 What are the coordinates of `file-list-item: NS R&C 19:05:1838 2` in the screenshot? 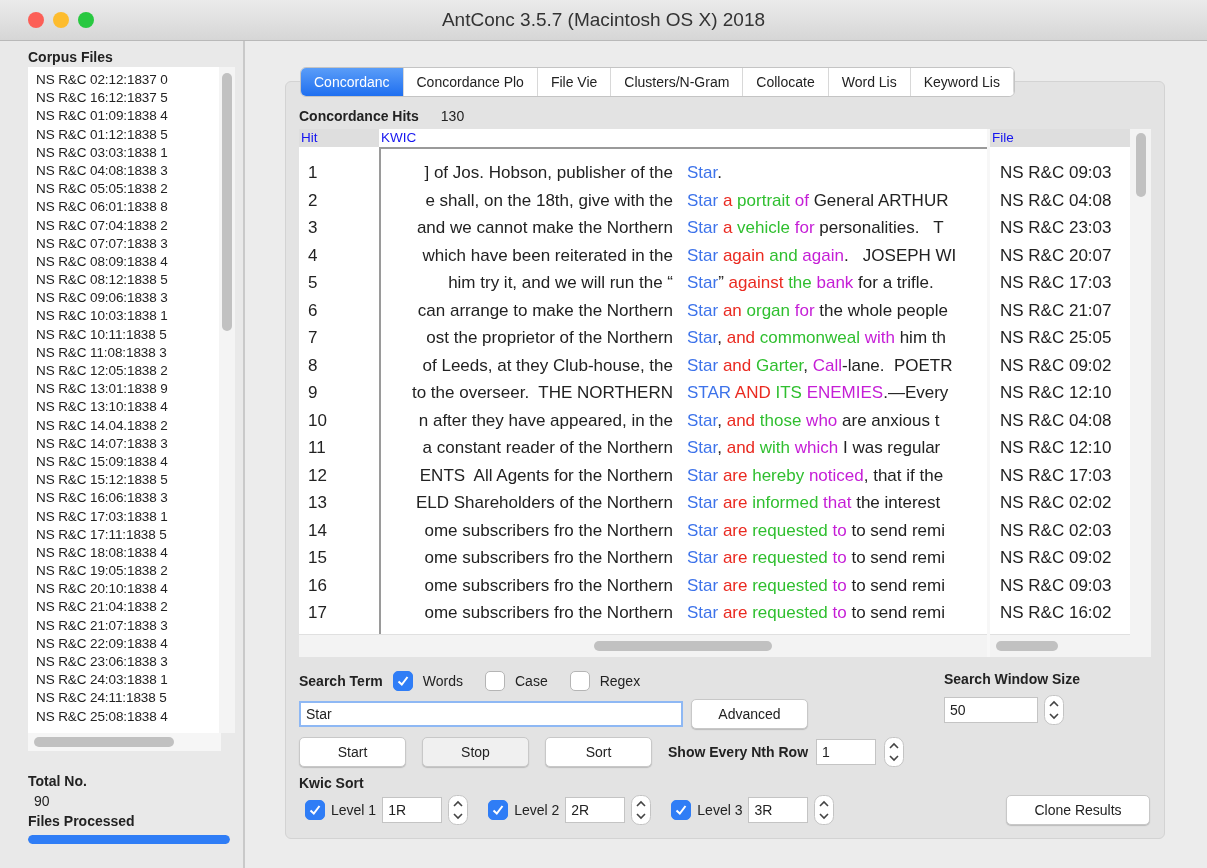 It's located at (127, 571).